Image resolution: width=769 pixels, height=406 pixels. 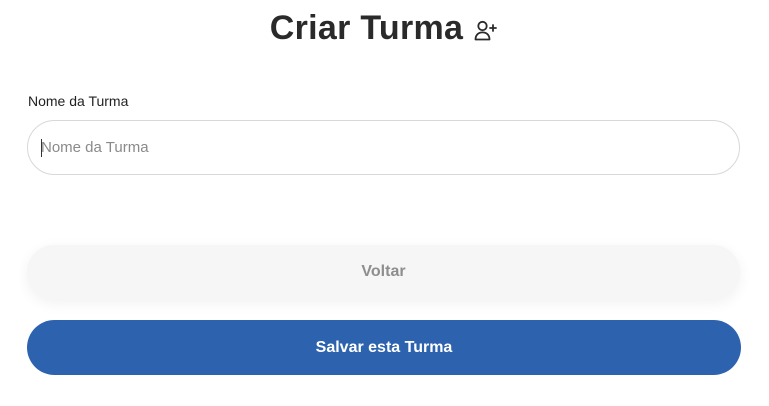 I want to click on save-class-button: Salvar esta Turma, so click(x=384, y=347).